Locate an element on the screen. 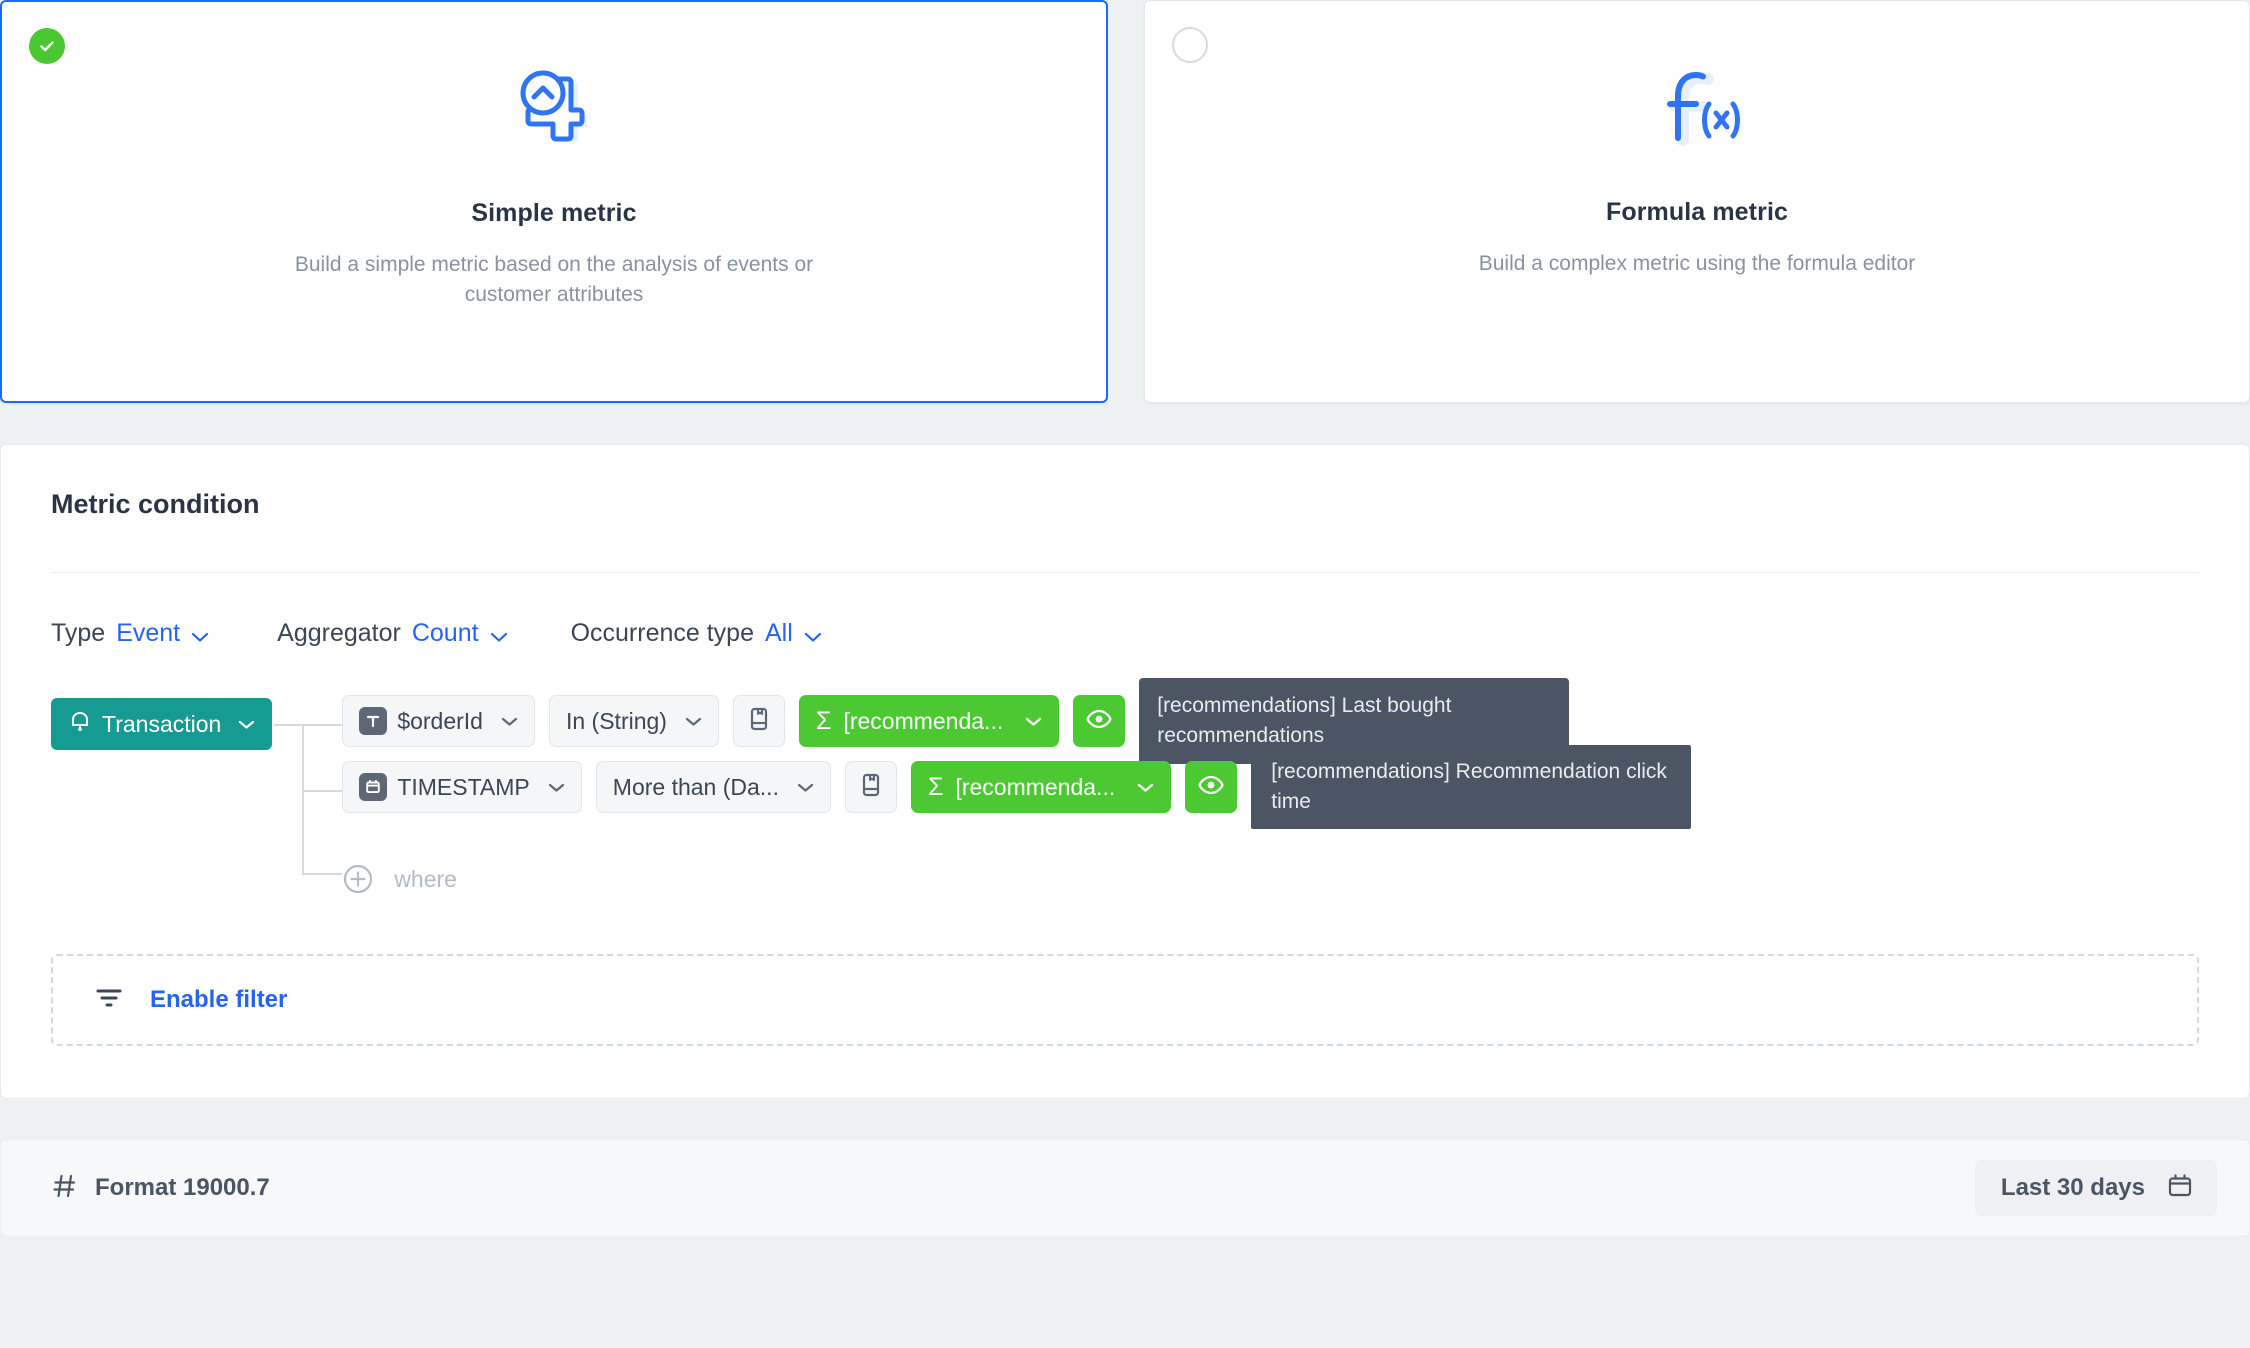  enable-filter-button: Enable filter is located at coordinates (1125, 1000).